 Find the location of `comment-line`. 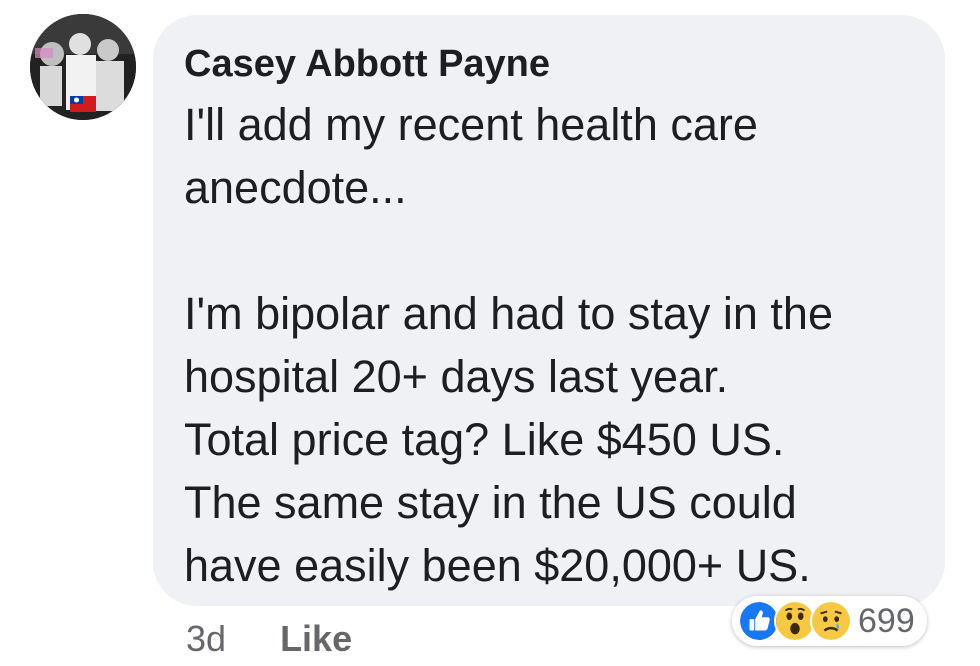

comment-line is located at coordinates (549, 250).